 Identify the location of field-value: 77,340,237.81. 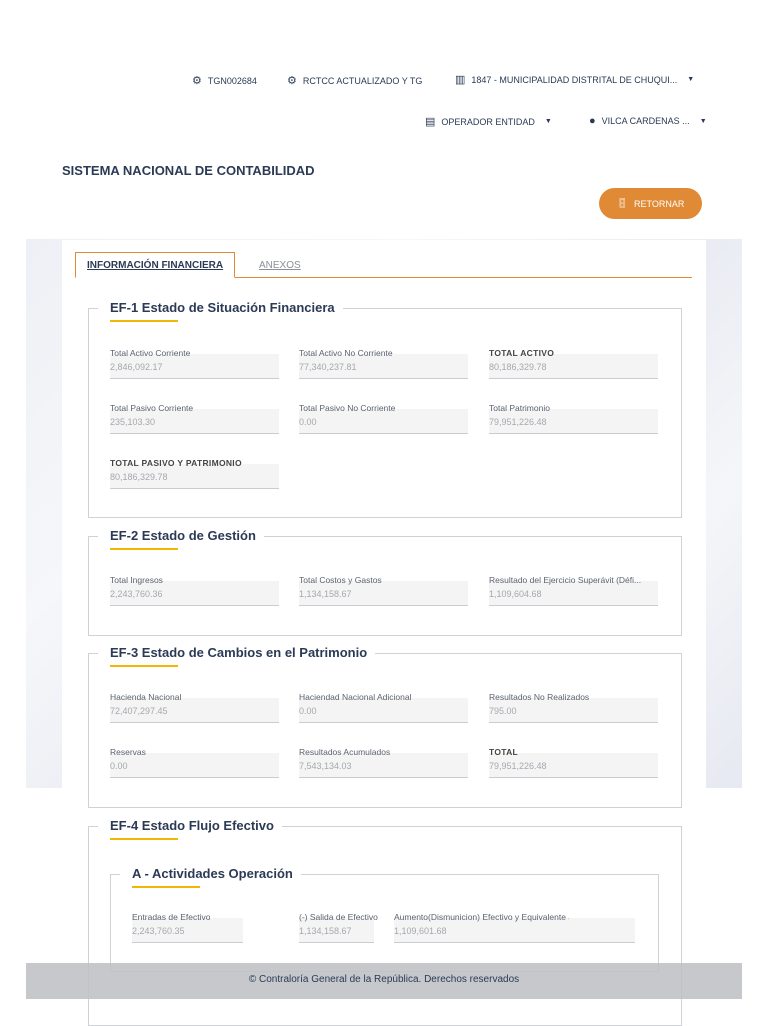
(328, 367).